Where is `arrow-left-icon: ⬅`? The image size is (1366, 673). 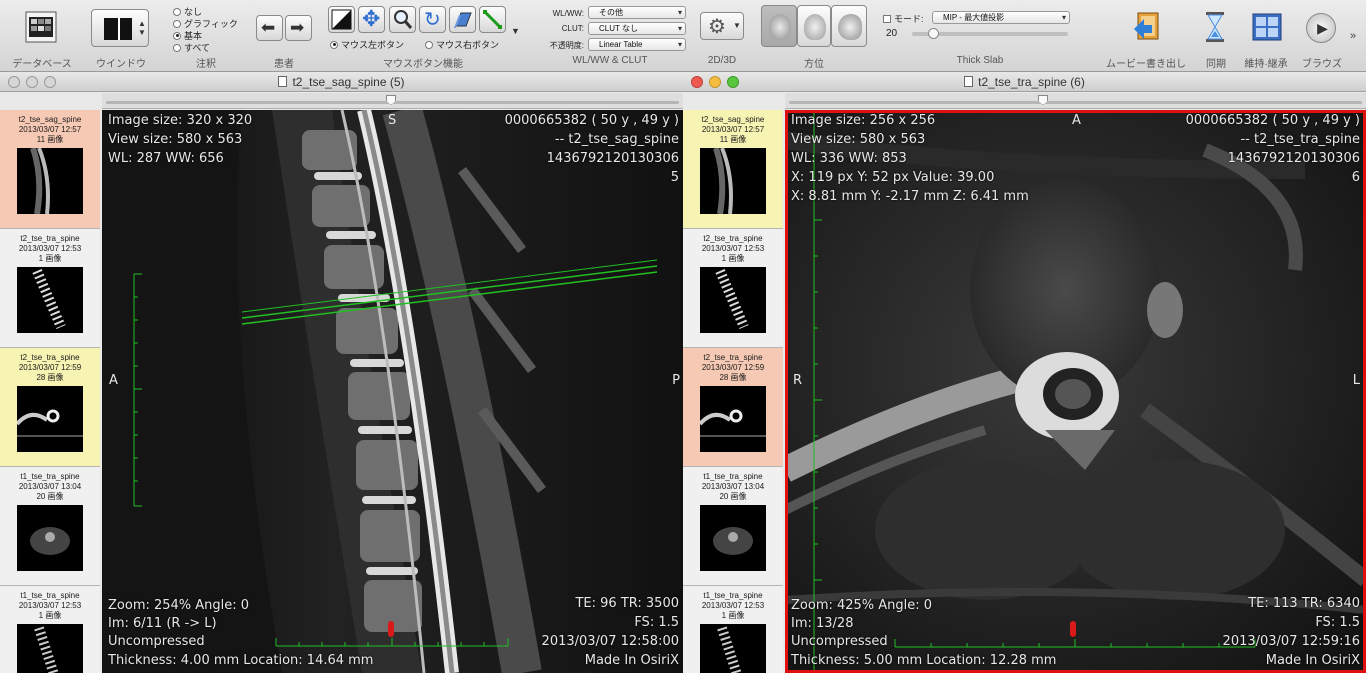 arrow-left-icon: ⬅ is located at coordinates (268, 27).